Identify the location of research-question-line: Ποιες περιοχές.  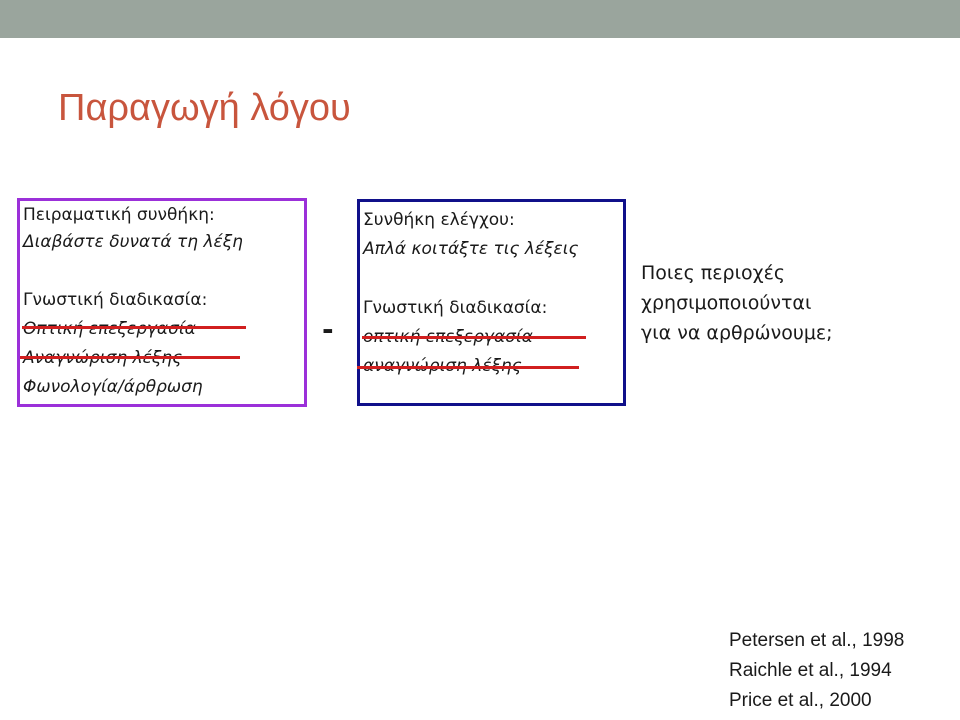
(713, 273).